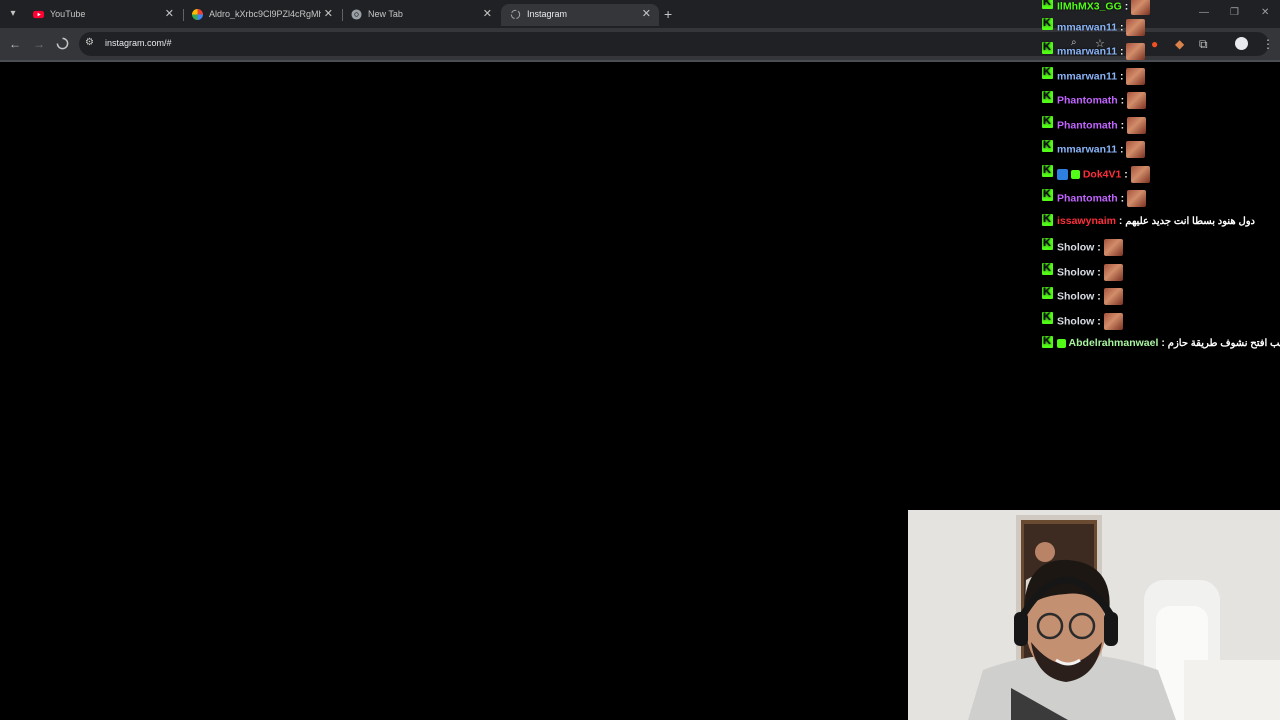 This screenshot has height=720, width=1280. I want to click on tab-instagram: Instagram ✕, so click(580, 15).